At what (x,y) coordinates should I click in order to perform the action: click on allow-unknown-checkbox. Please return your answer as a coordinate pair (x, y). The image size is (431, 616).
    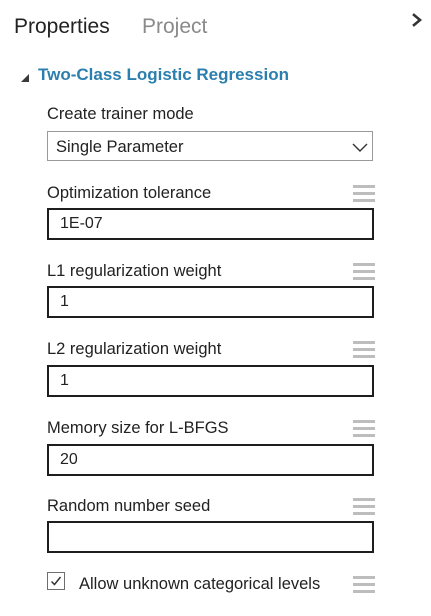
    Looking at the image, I should click on (56, 581).